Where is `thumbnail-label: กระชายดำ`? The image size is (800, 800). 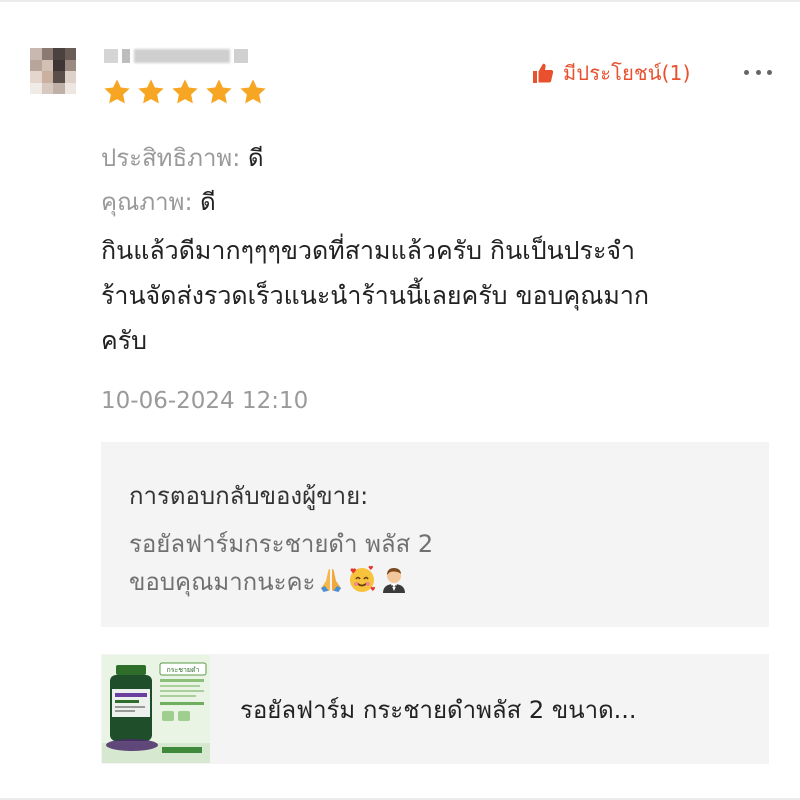 thumbnail-label: กระชายดำ is located at coordinates (182, 670).